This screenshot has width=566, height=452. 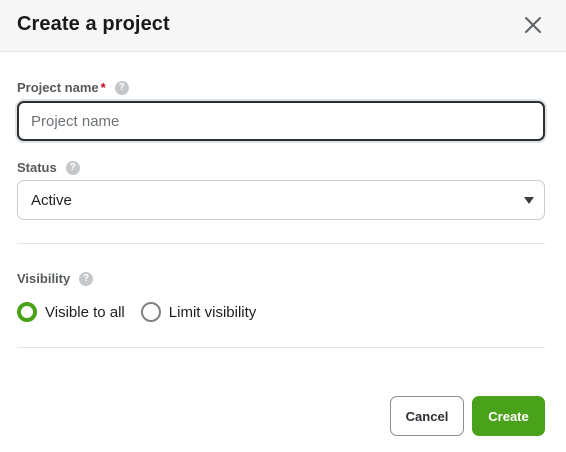 What do you see at coordinates (283, 26) in the screenshot?
I see `dialog-header: Create a project` at bounding box center [283, 26].